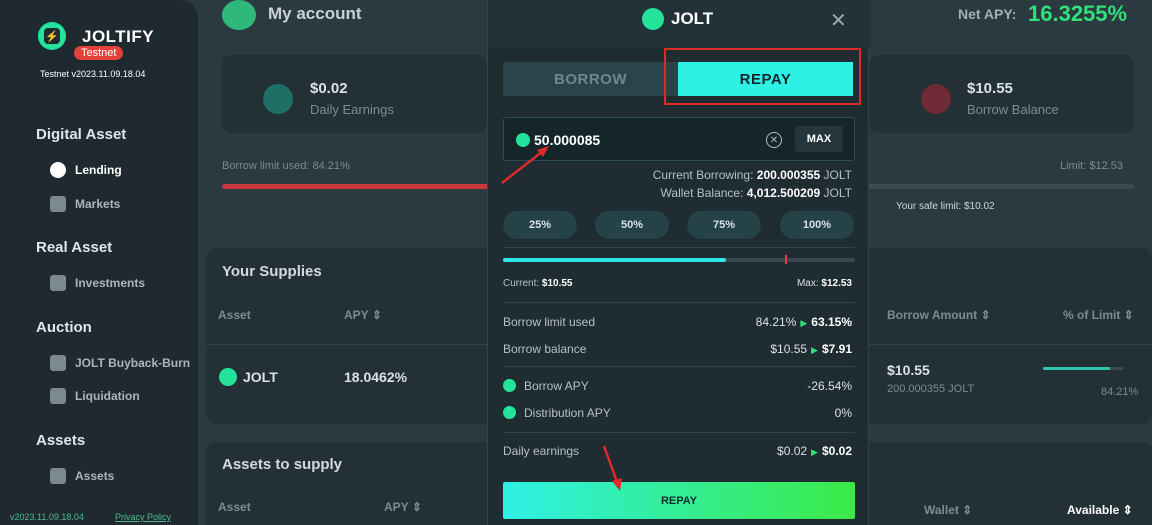  What do you see at coordinates (831, 322) in the screenshot?
I see `to-value: 63.15%` at bounding box center [831, 322].